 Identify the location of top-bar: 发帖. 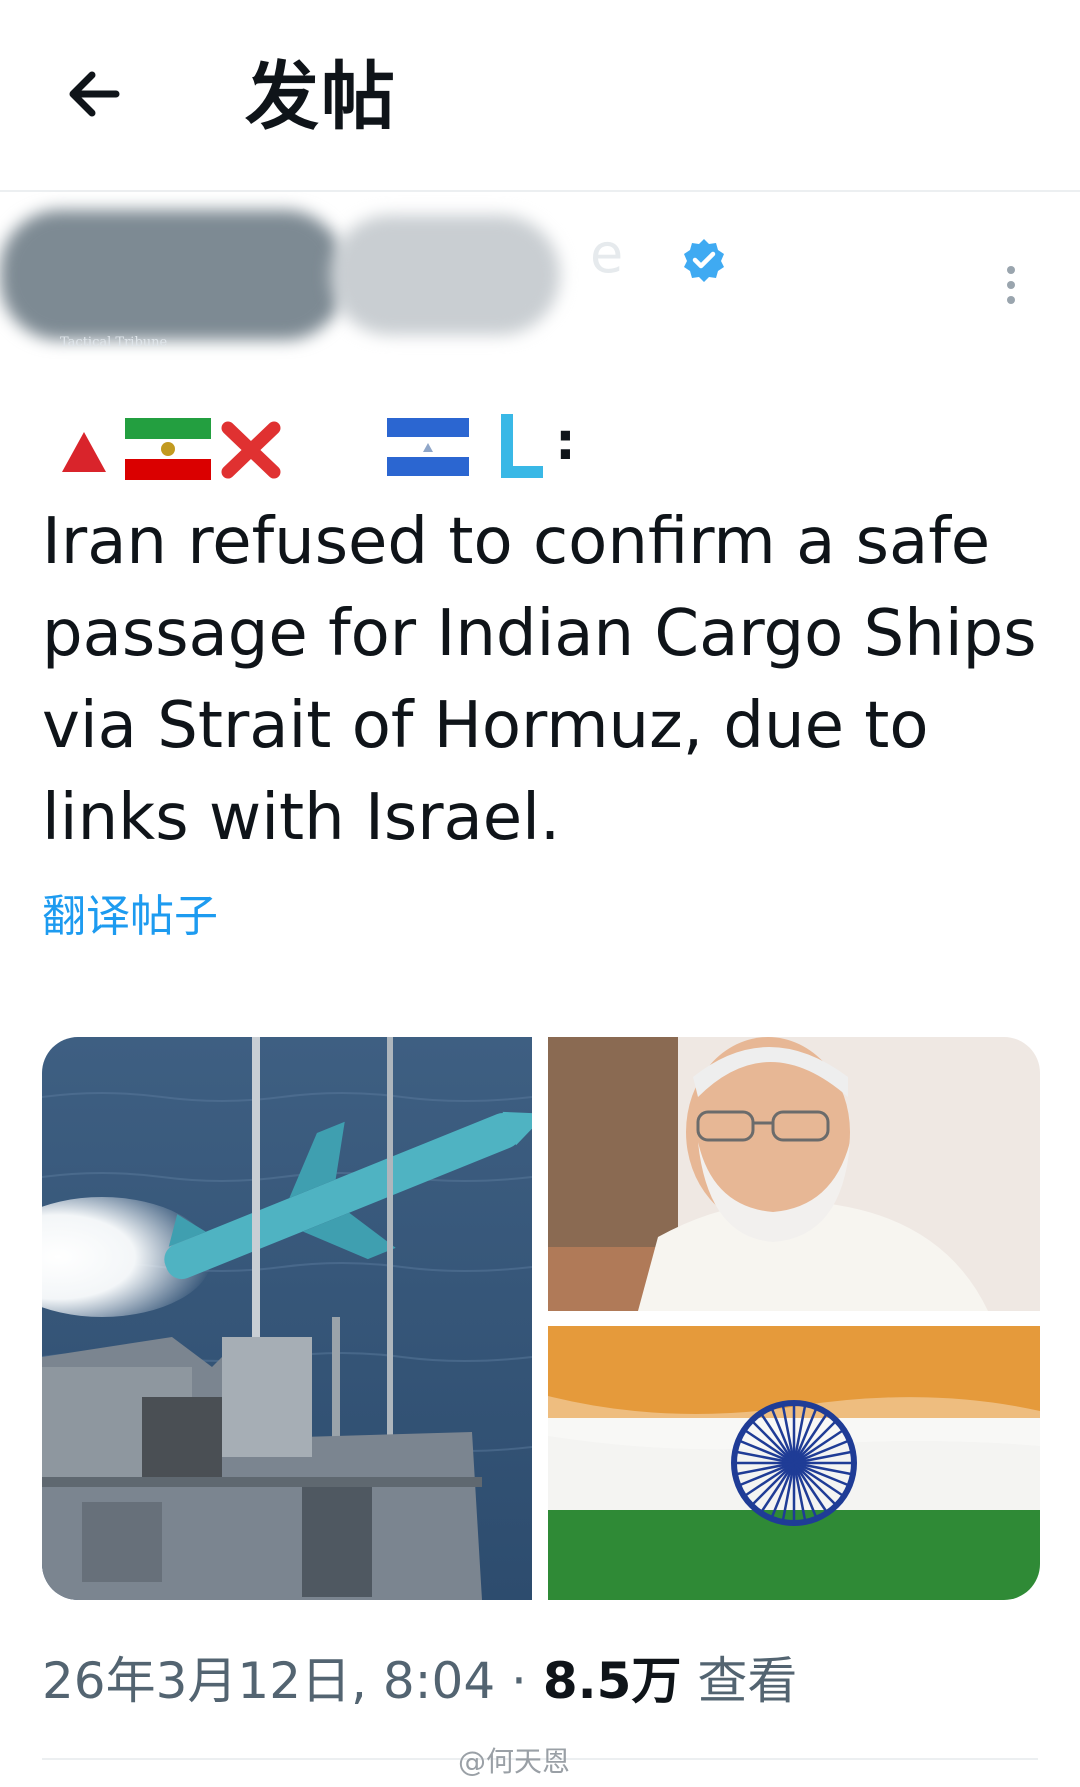
(540, 96).